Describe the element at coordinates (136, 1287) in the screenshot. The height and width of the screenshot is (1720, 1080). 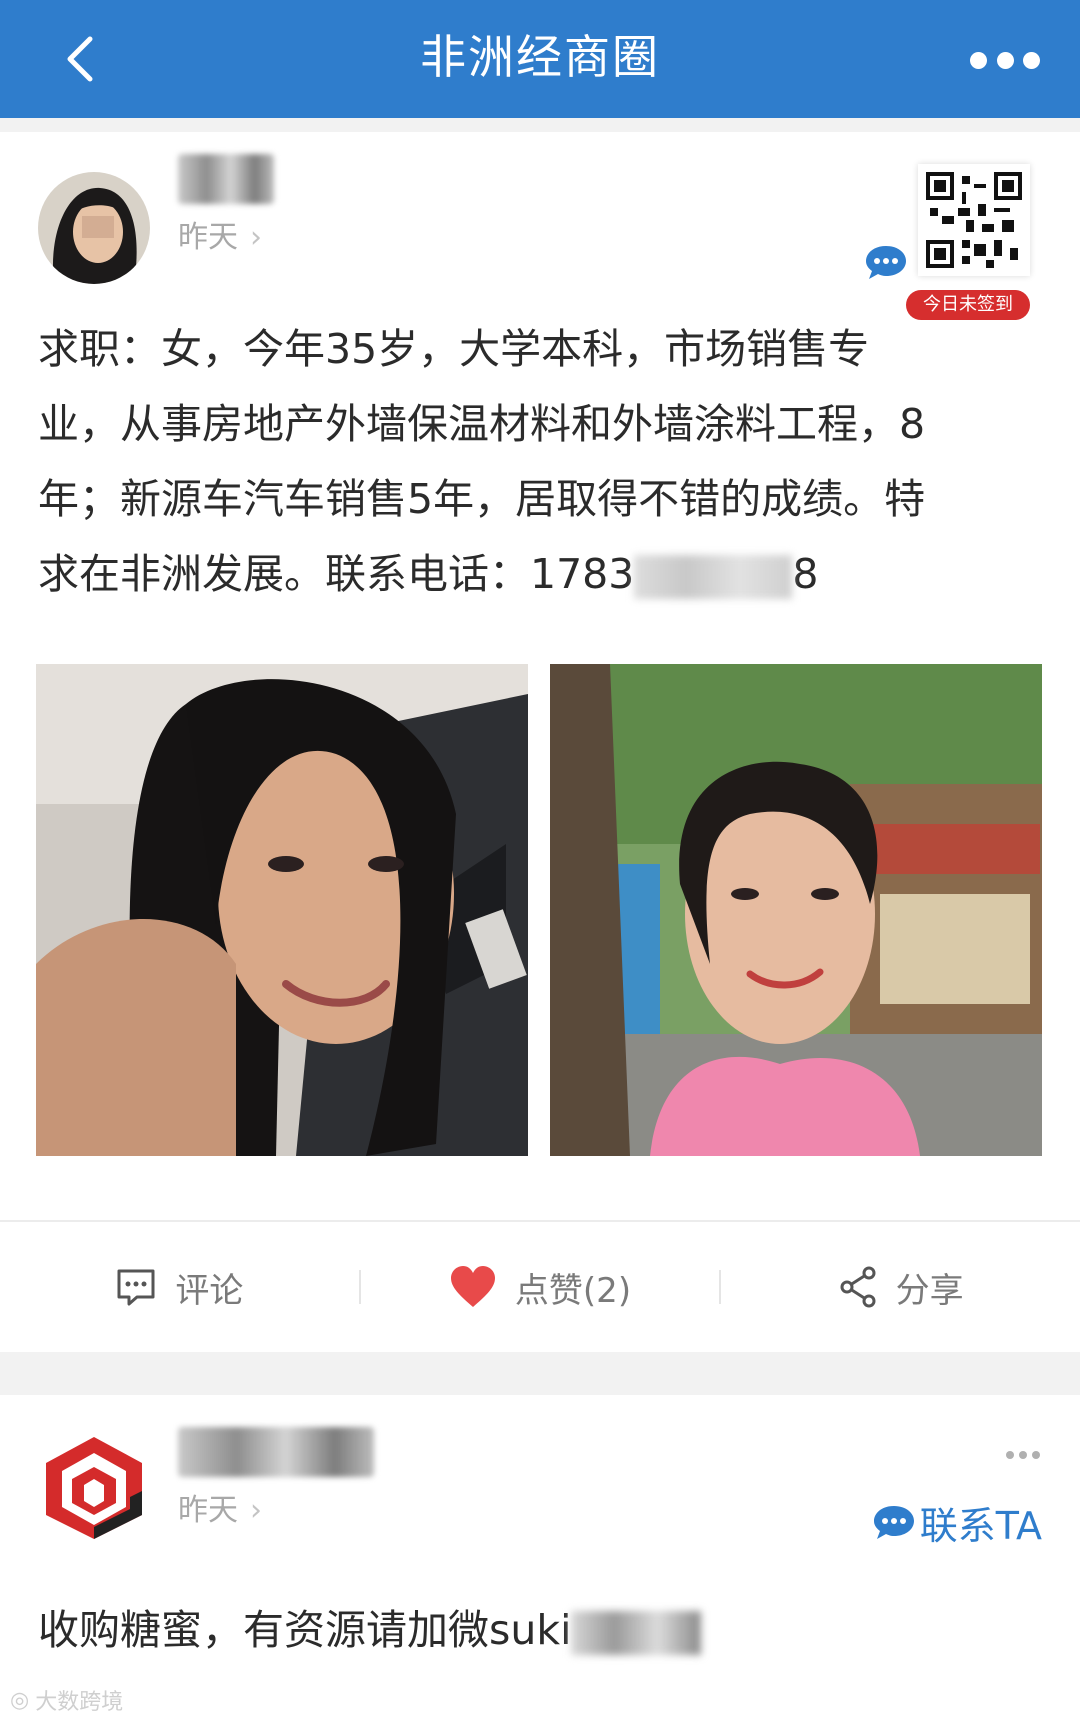
I see `comment-icon` at that location.